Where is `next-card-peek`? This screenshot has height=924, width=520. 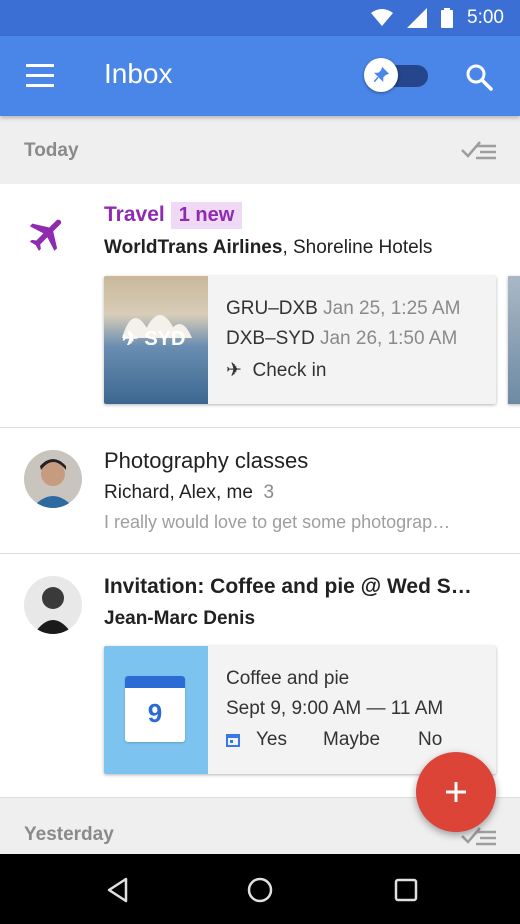
next-card-peek is located at coordinates (514, 340).